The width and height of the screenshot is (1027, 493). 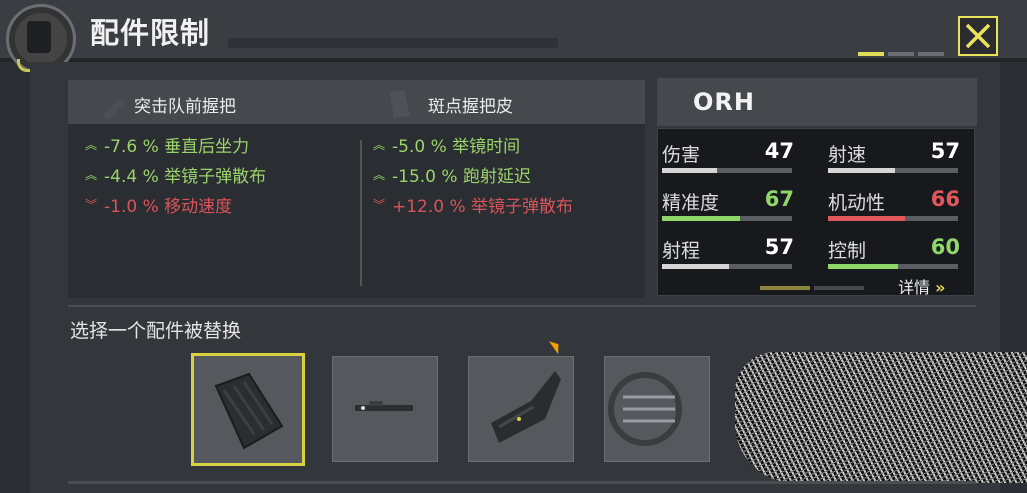 What do you see at coordinates (470, 107) in the screenshot?
I see `right-attachment-title: 斑点握把皮` at bounding box center [470, 107].